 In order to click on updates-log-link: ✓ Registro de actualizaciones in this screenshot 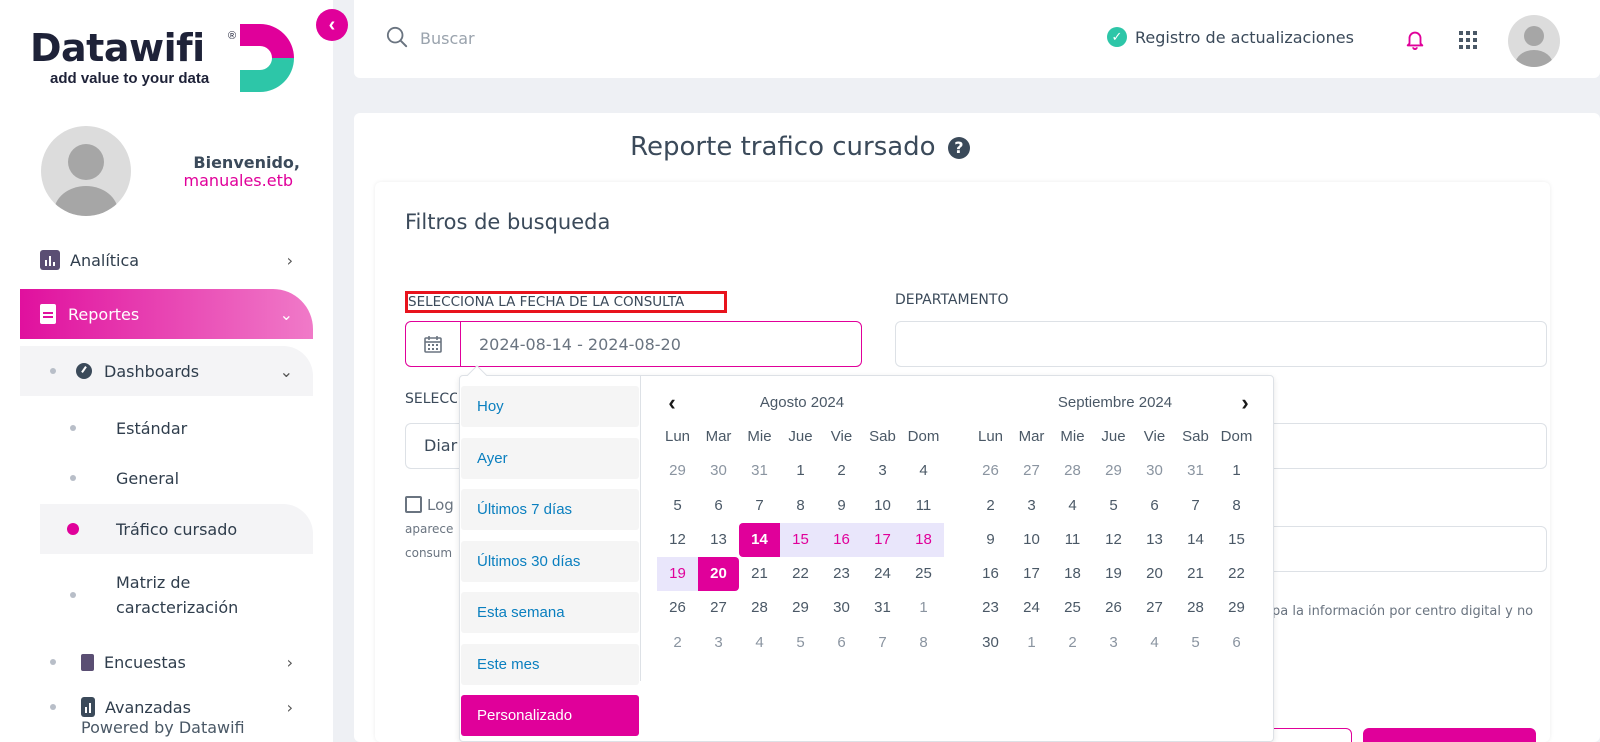, I will do `click(1230, 37)`.